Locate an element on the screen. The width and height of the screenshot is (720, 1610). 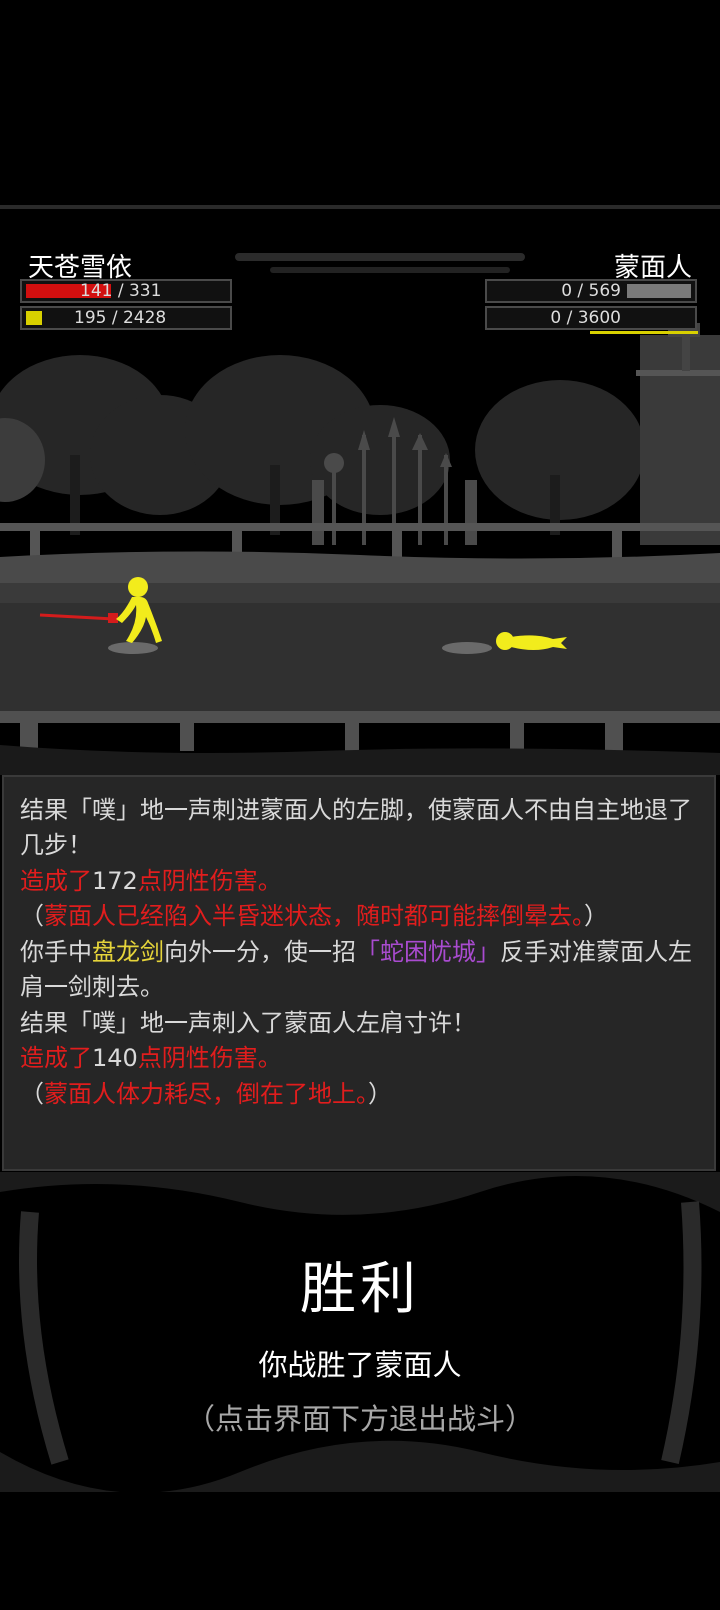
log-line: （蒙面人已经陷入半昏迷状态，随时都可能摔倒晕去。） is located at coordinates (361, 917).